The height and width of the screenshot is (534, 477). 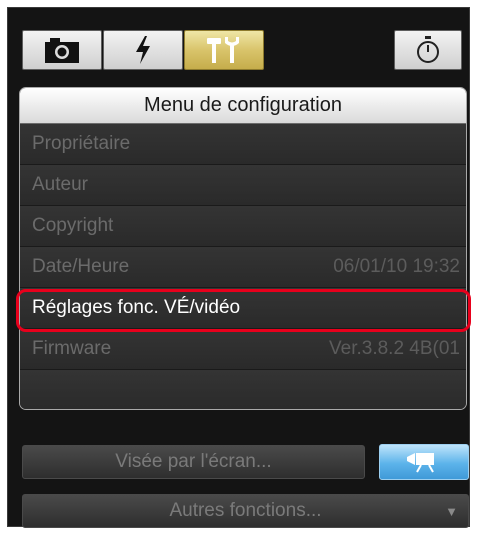 I want to click on menu-item-author: Auteur, so click(x=243, y=185).